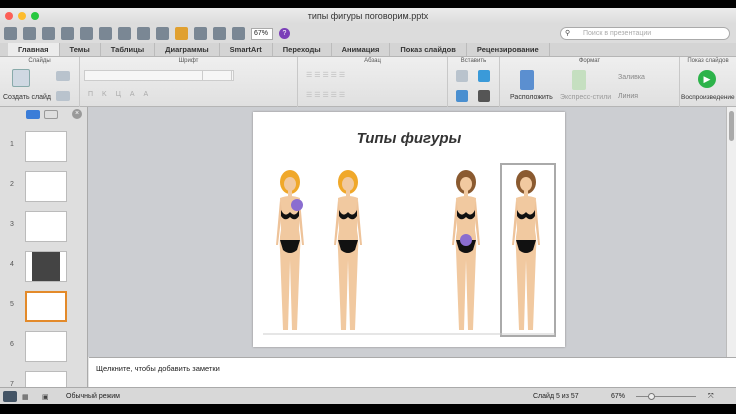 This screenshot has height=414, width=736. What do you see at coordinates (361, 49) in the screenshot?
I see `tab-animations: Анимация` at bounding box center [361, 49].